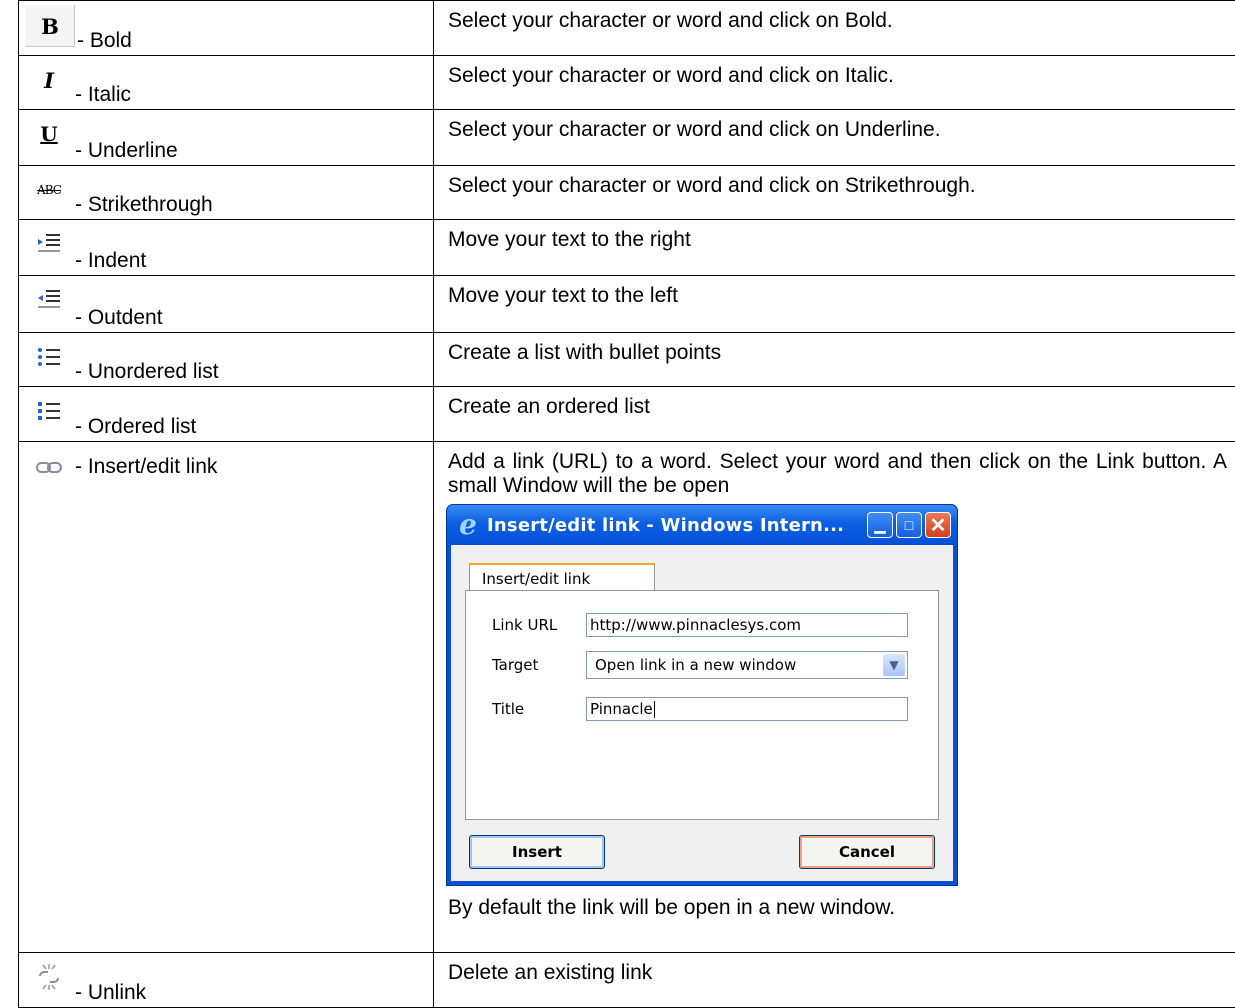 Image resolution: width=1235 pixels, height=1008 pixels. Describe the element at coordinates (134, 428) in the screenshot. I see `row-label: - Ordered list` at that location.